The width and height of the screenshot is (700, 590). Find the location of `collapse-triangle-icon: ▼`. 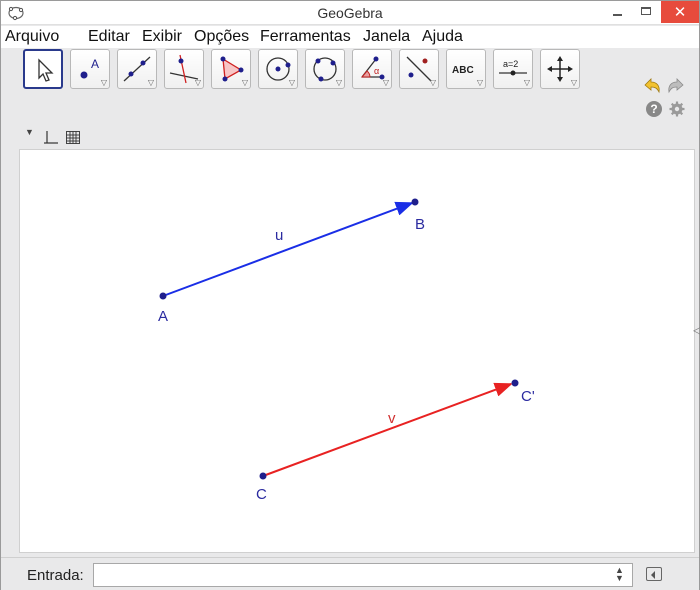

collapse-triangle-icon: ▼ is located at coordinates (29, 132).